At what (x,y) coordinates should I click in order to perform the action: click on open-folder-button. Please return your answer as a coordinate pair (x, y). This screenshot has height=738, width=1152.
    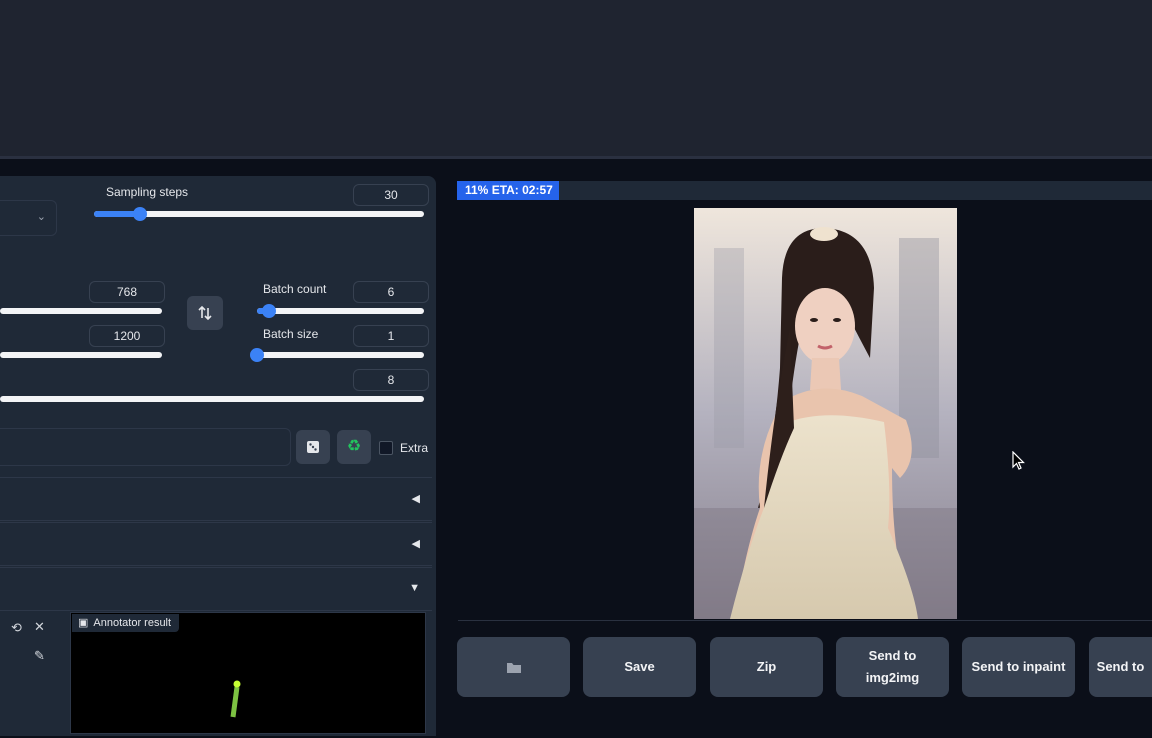
    Looking at the image, I should click on (513, 667).